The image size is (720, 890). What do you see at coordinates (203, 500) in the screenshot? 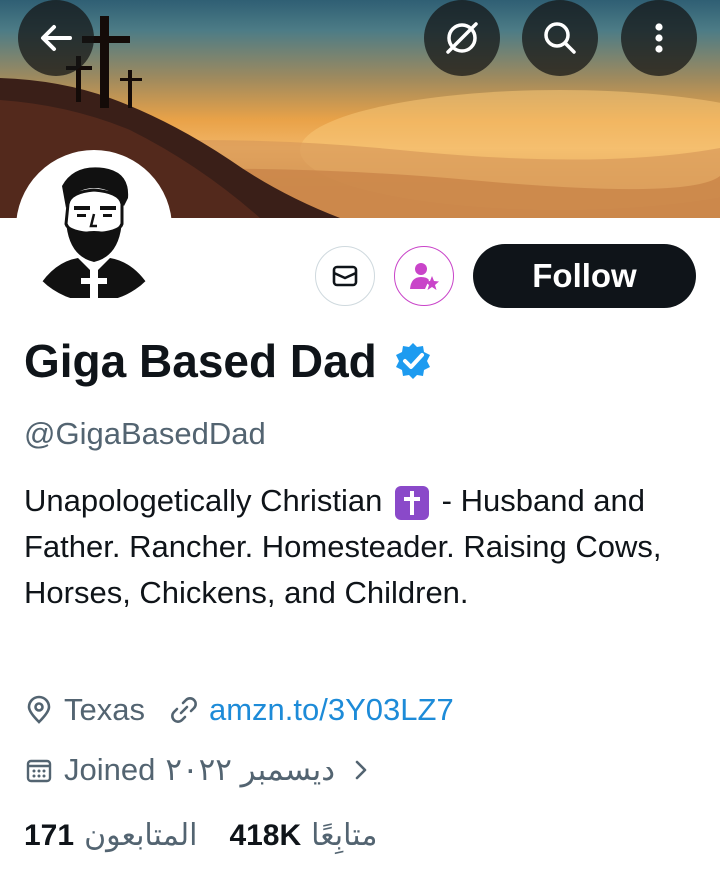
I see `bio-text-part1: Unapologetically Christian` at bounding box center [203, 500].